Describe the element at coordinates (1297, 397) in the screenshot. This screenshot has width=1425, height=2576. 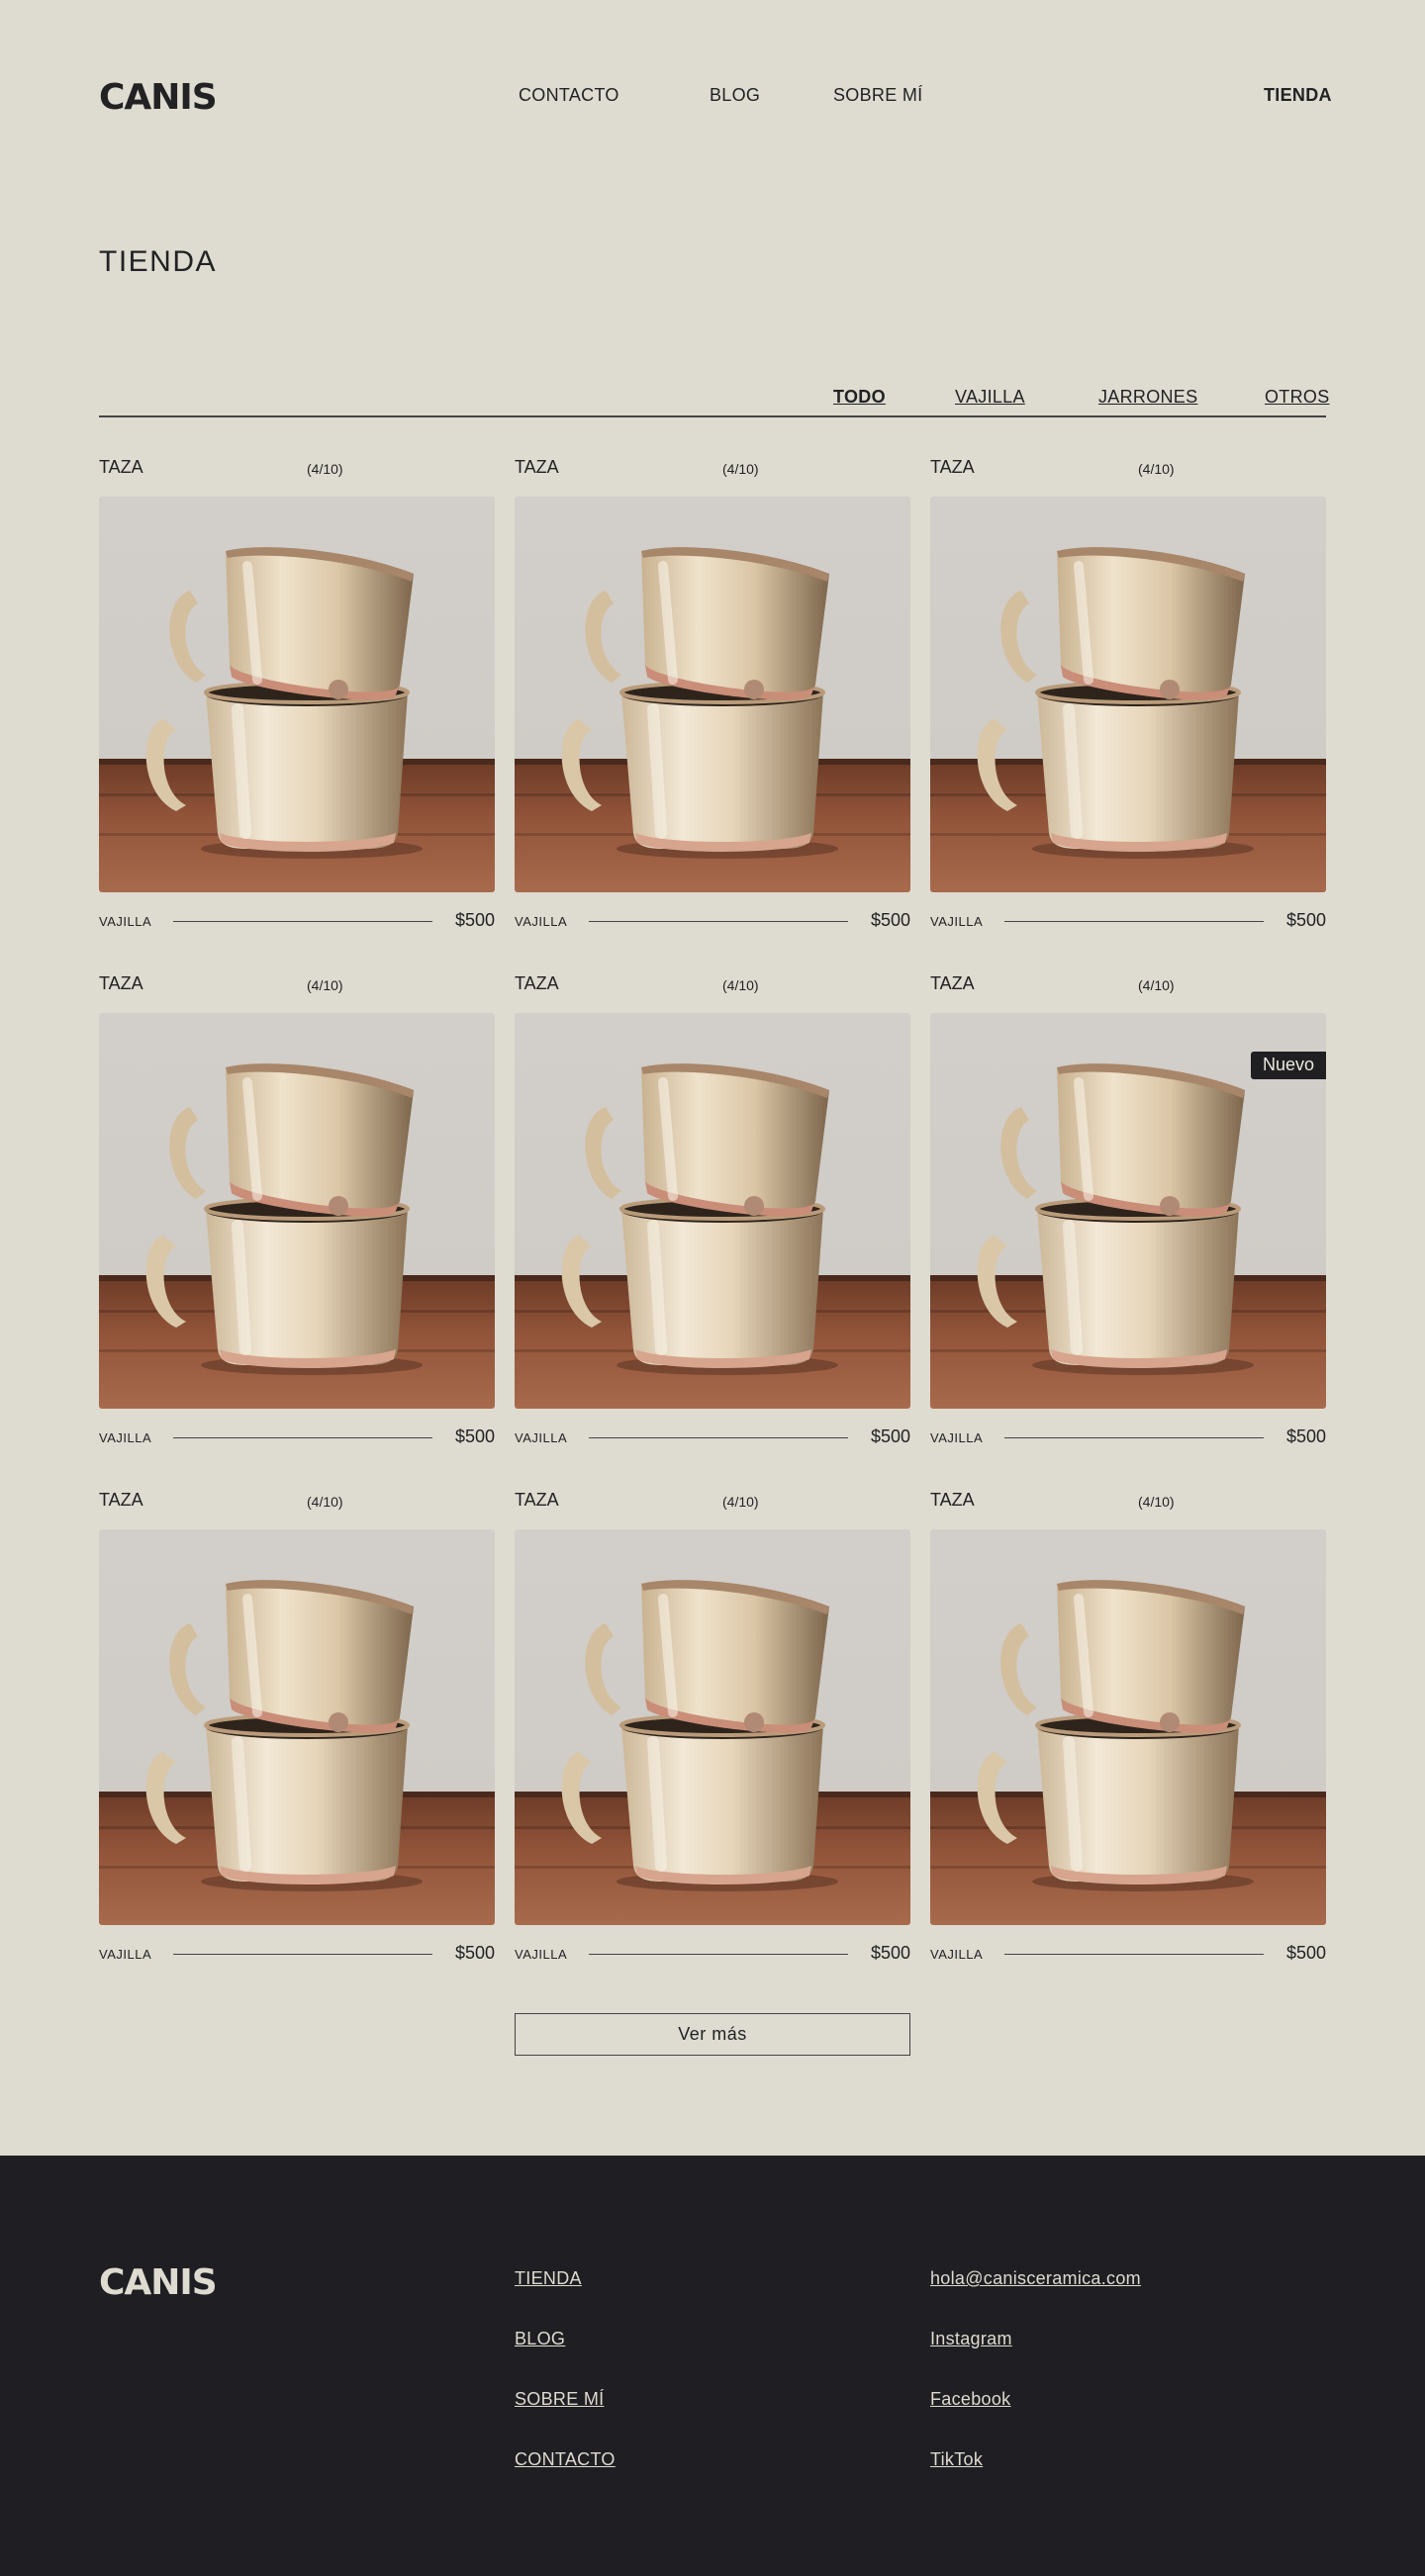
I see `filter-tab-otros: OTROS` at that location.